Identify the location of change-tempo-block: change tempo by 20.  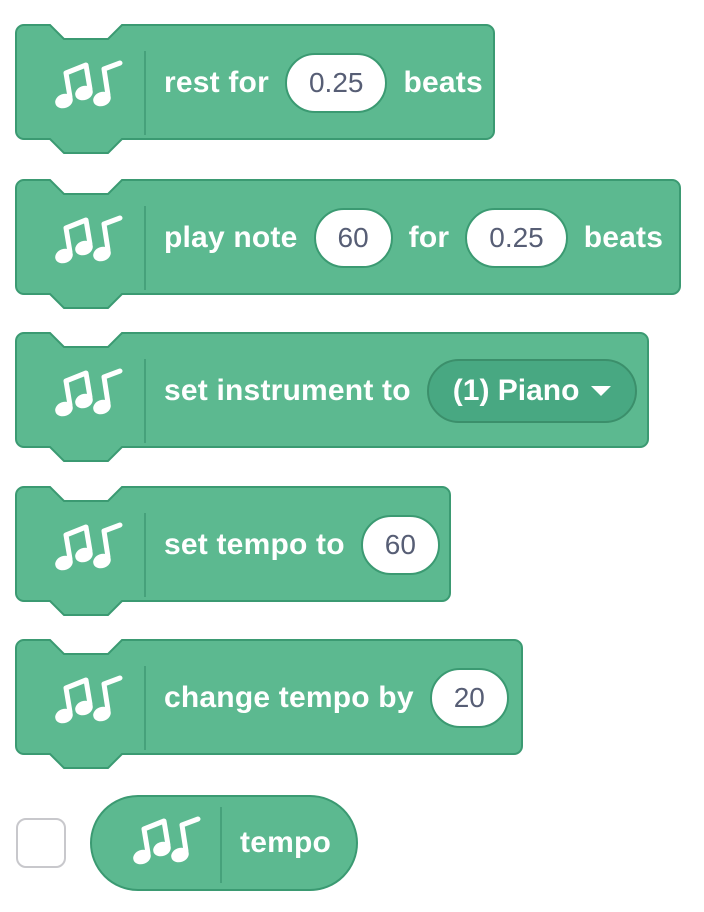
(269, 704).